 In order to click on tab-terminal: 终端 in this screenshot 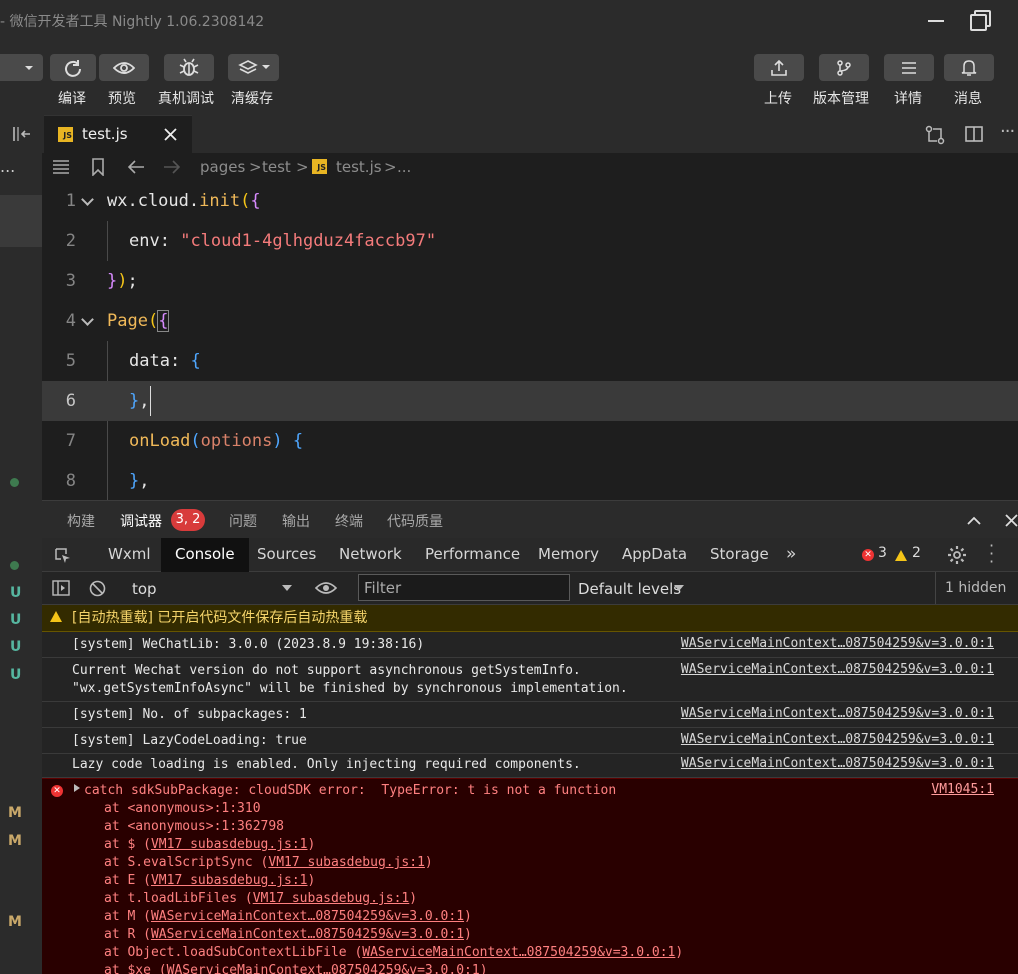, I will do `click(349, 521)`.